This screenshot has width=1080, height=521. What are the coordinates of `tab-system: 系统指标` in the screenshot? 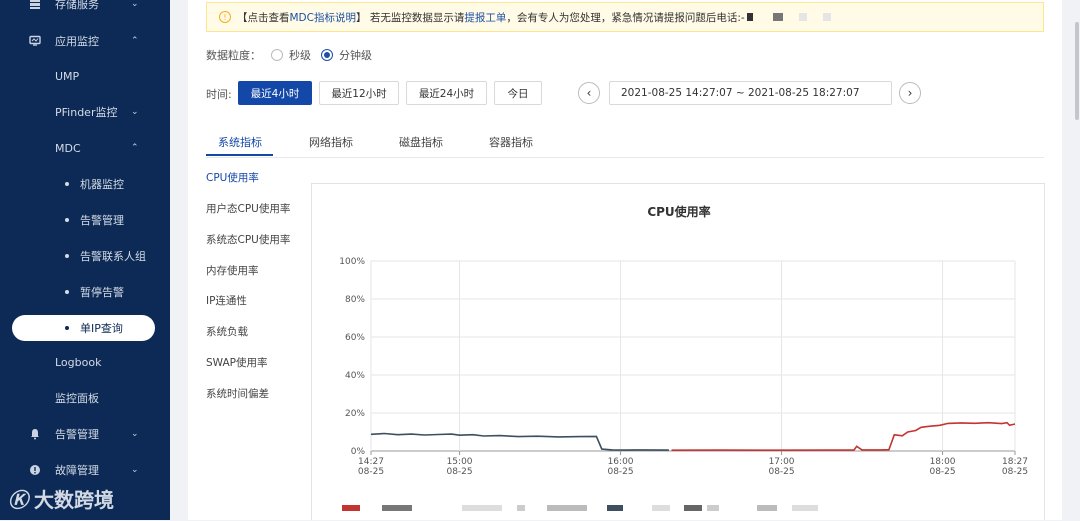 It's located at (240, 142).